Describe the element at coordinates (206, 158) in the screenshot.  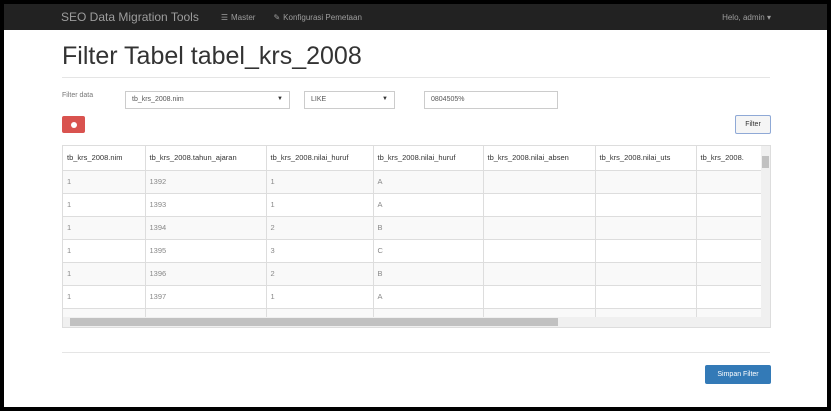
I see `column-header: tb_krs_2008.tahun_ajaran` at that location.